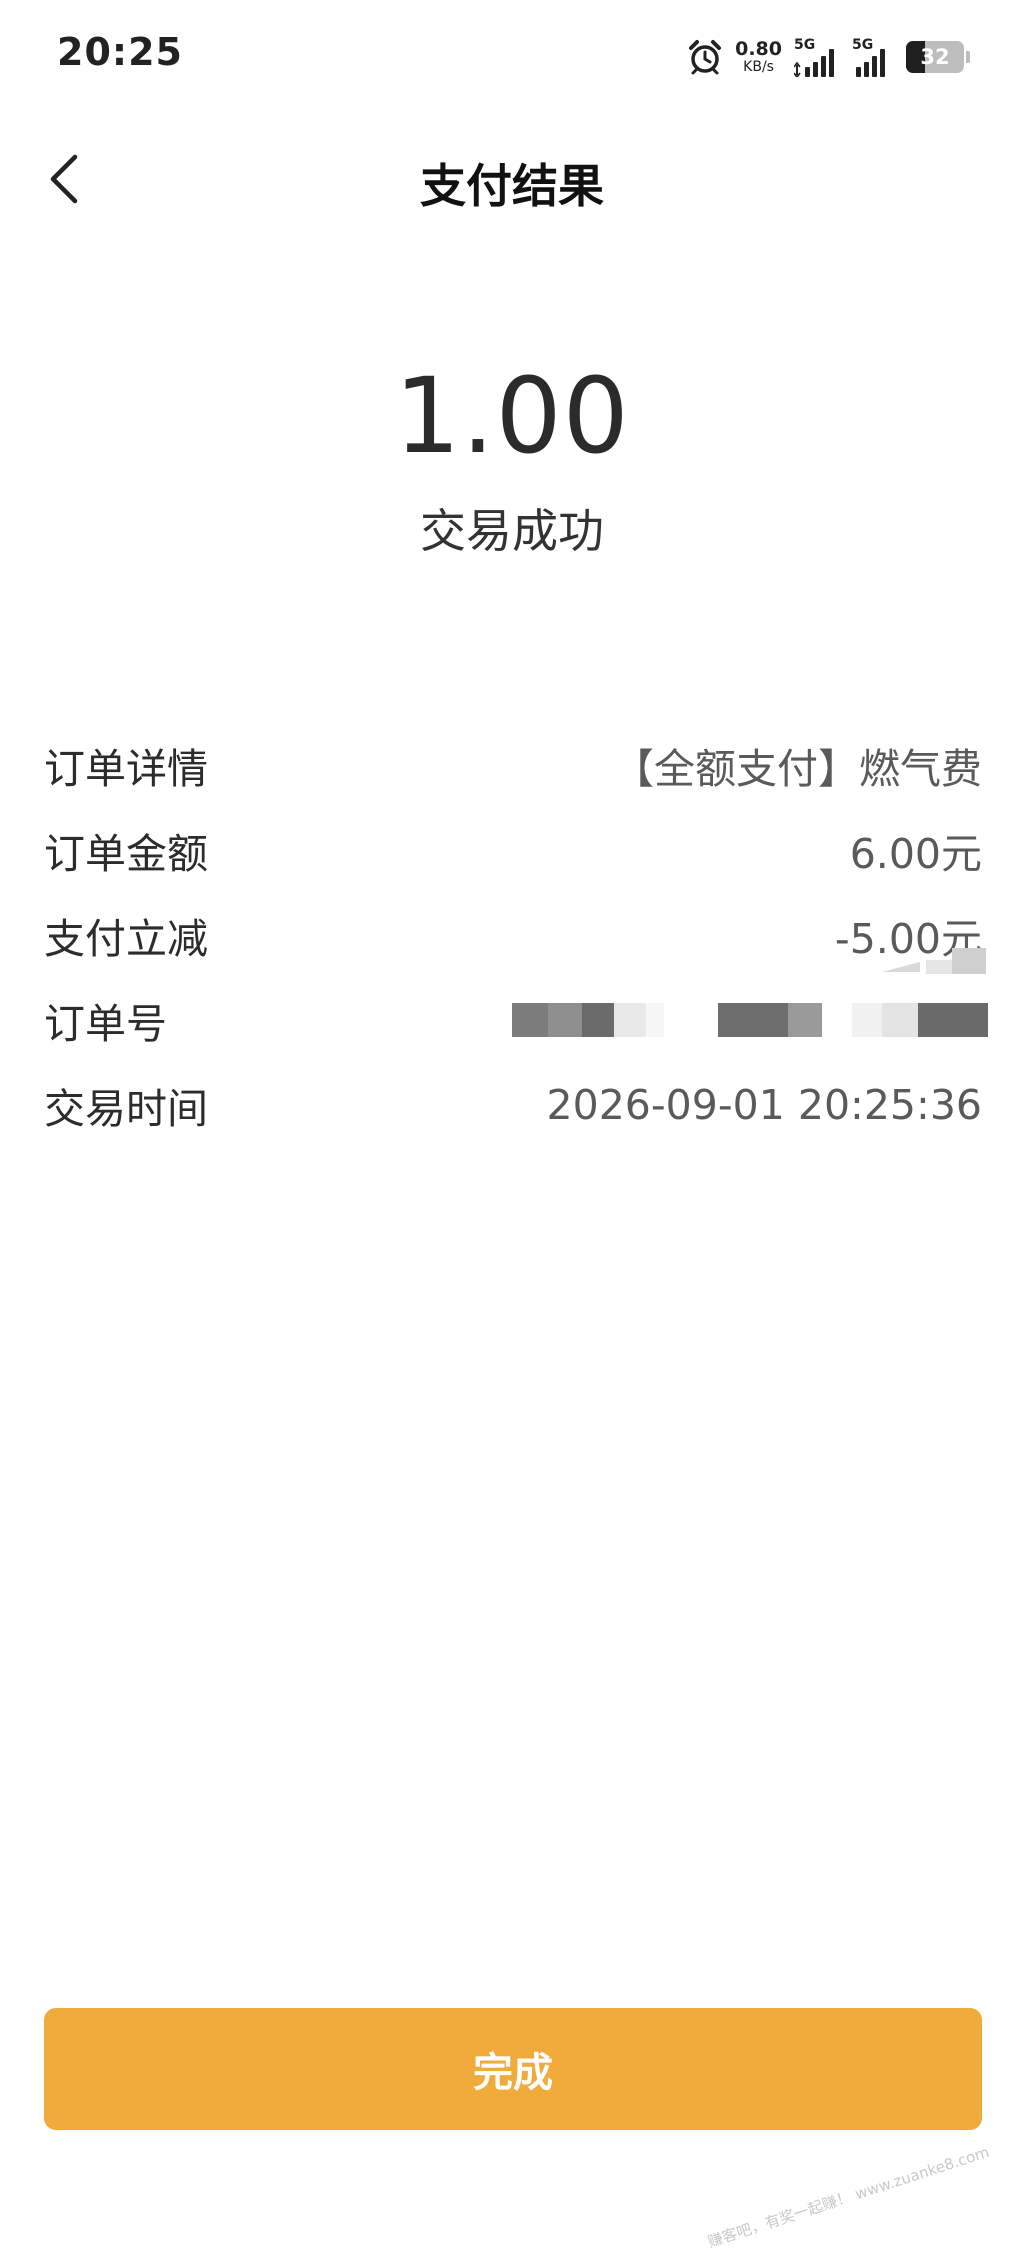 Image resolution: width=1024 pixels, height=2253 pixels. What do you see at coordinates (805, 45) in the screenshot?
I see `sim1-network-label: 5G` at bounding box center [805, 45].